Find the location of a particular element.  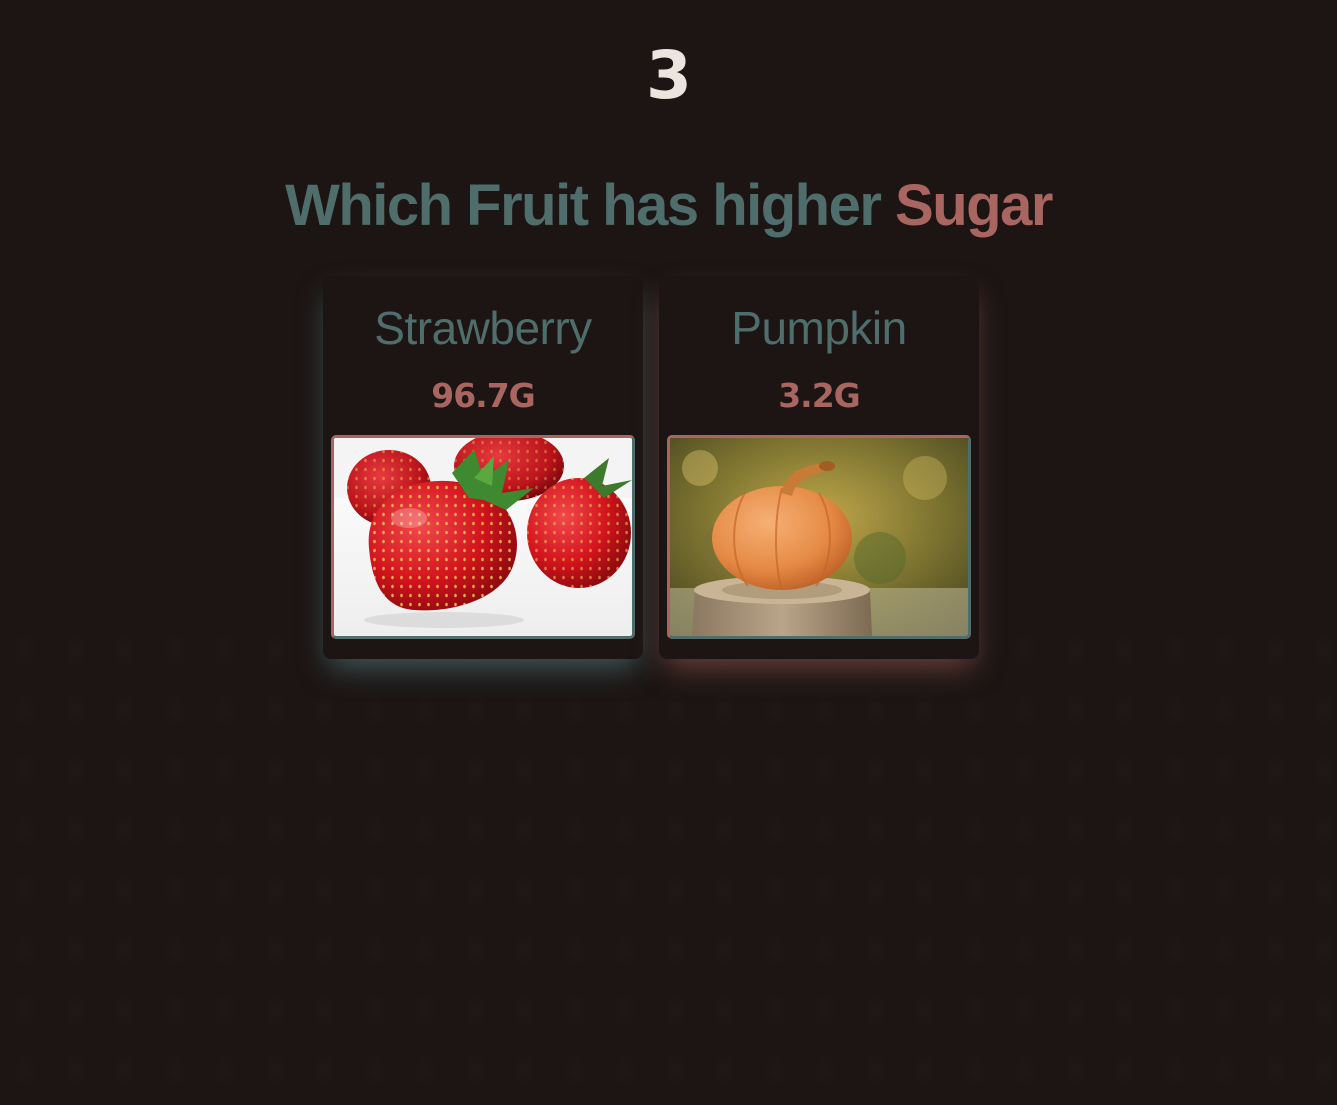

strawberry-photo is located at coordinates (483, 537).